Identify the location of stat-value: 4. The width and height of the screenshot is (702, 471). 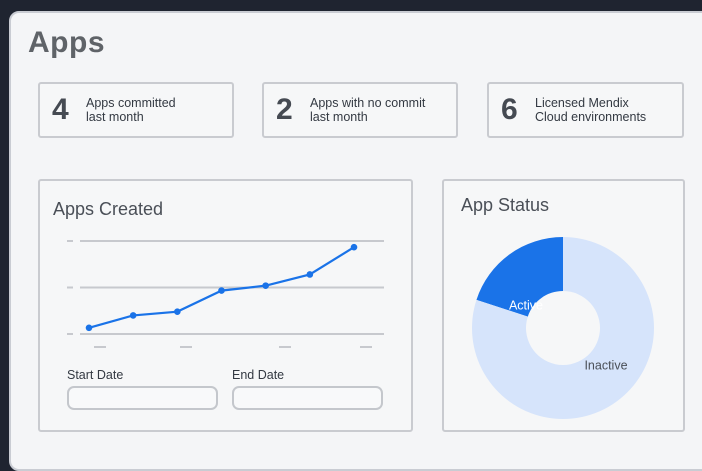
(60, 109).